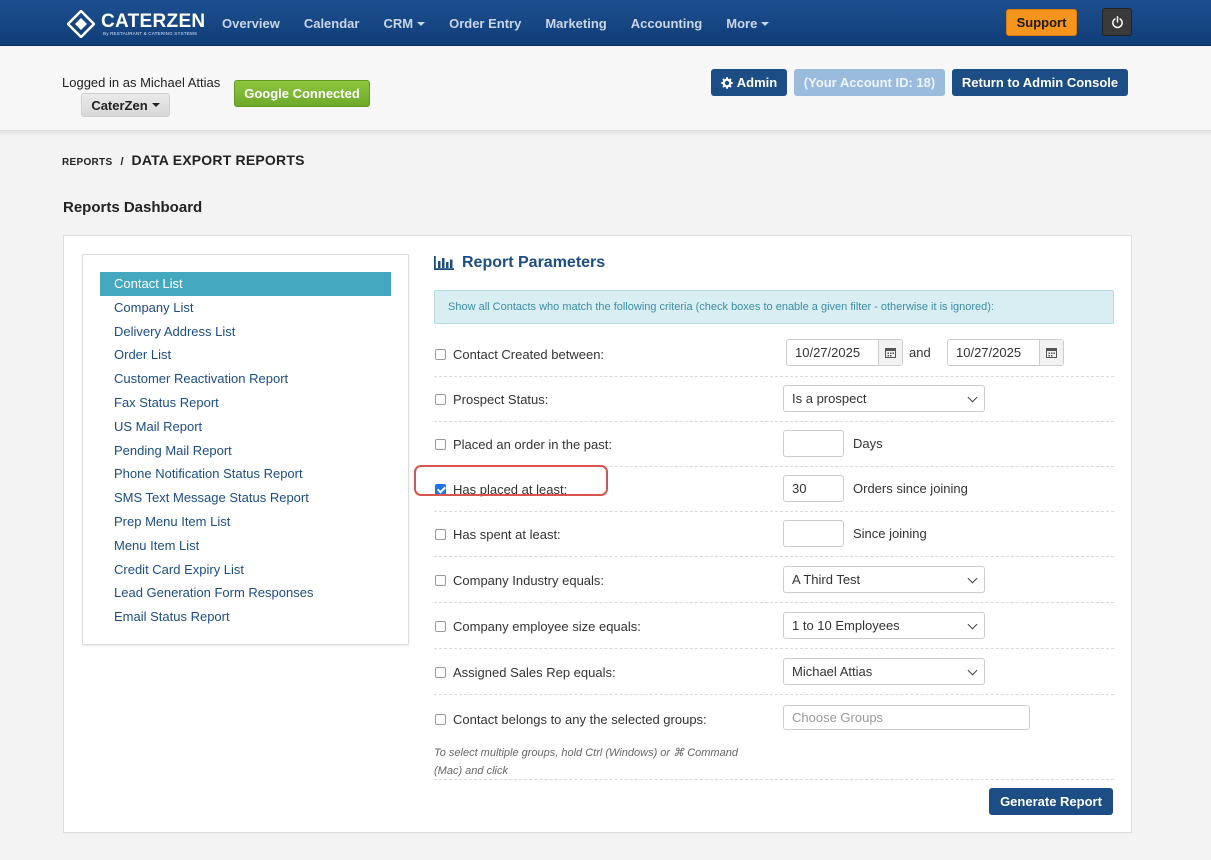 This screenshot has width=1211, height=860. What do you see at coordinates (444, 263) in the screenshot?
I see `bar-chart-icon` at bounding box center [444, 263].